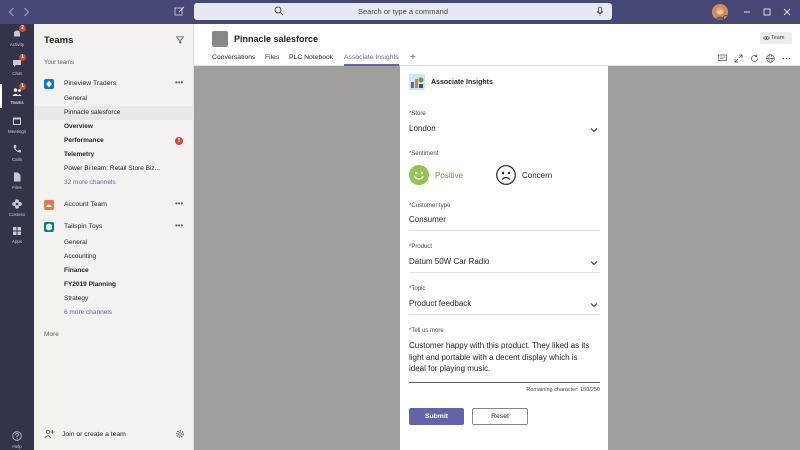 Image resolution: width=800 pixels, height=450 pixels. I want to click on gear-icon, so click(180, 434).